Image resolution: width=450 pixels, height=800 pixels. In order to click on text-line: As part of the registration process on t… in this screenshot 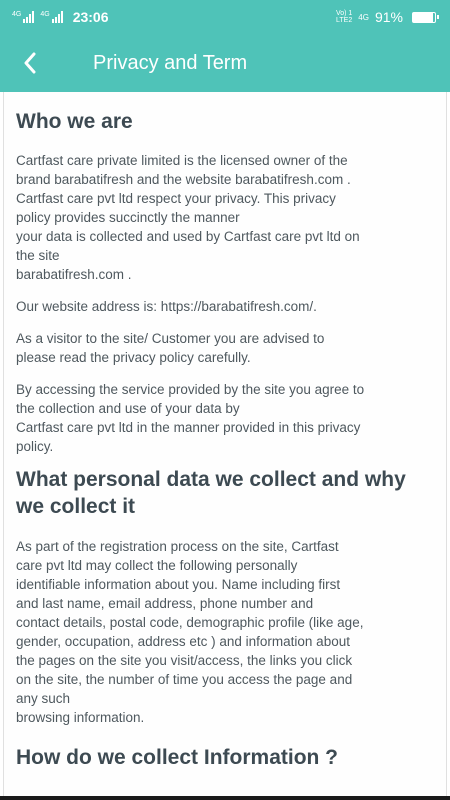, I will do `click(177, 546)`.